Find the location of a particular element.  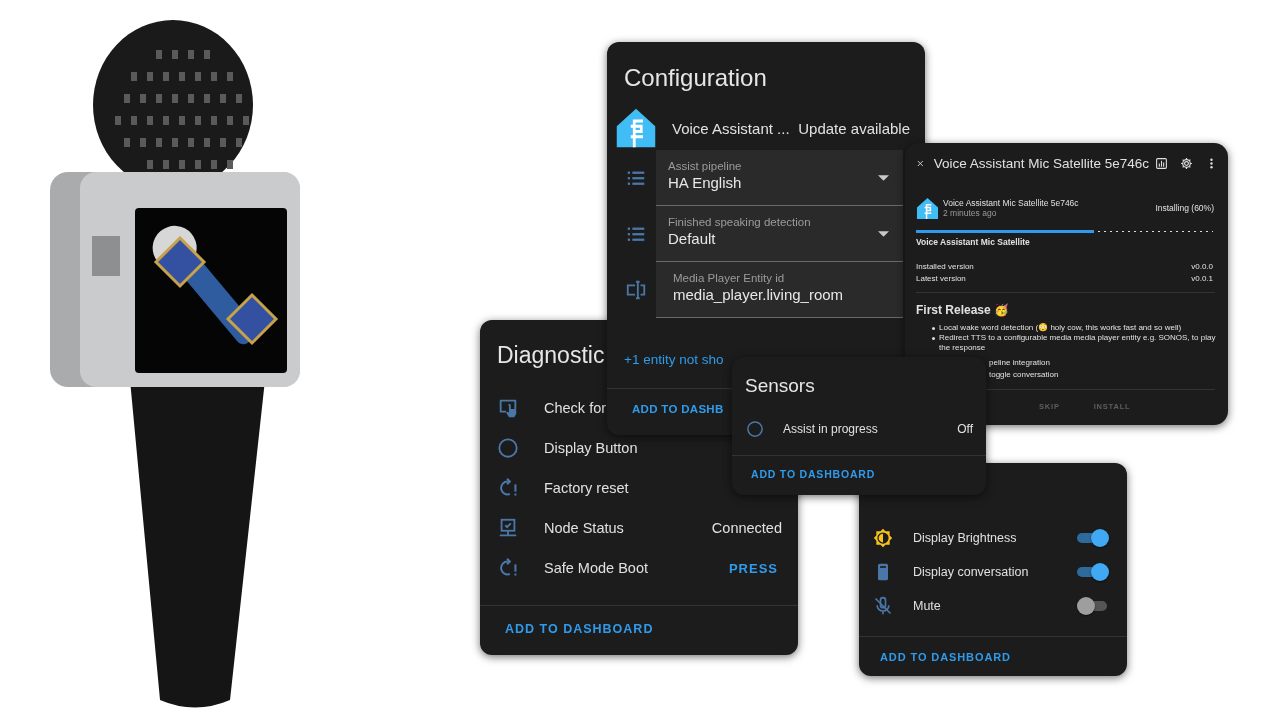

release-note: Redirect TTS to a configurable media media player entity e.g. SONOS, to play the response is located at coordinates (1077, 343).